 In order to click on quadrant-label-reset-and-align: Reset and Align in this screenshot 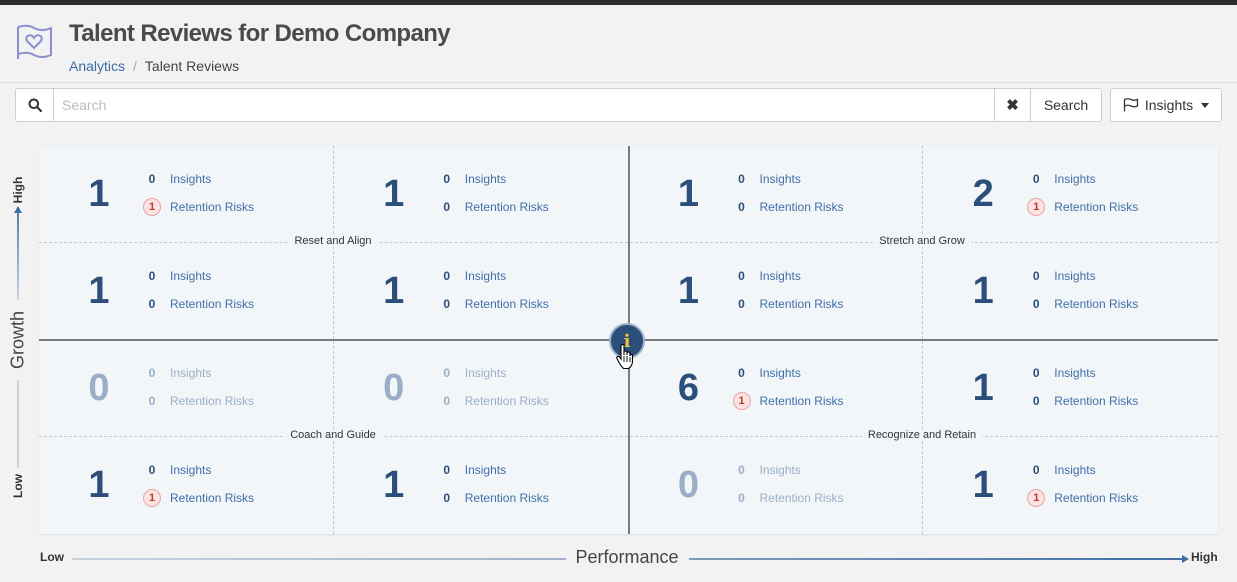, I will do `click(333, 241)`.